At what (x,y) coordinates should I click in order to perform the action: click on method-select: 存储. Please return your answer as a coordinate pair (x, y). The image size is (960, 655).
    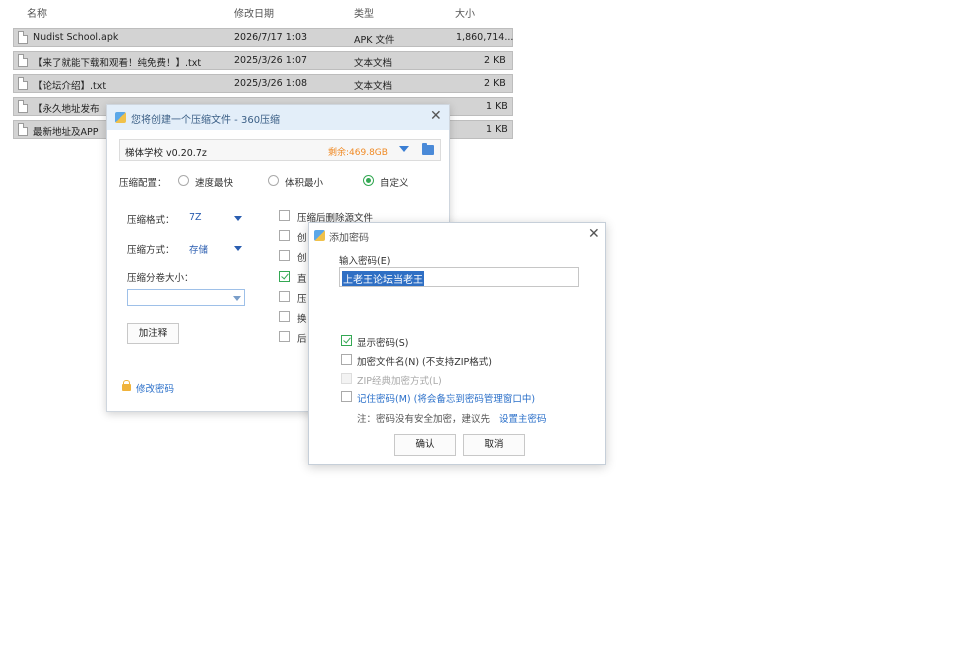
    Looking at the image, I should click on (198, 249).